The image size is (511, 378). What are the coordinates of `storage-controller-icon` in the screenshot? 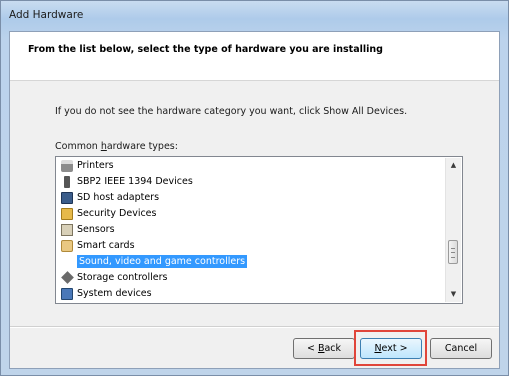 It's located at (67, 277).